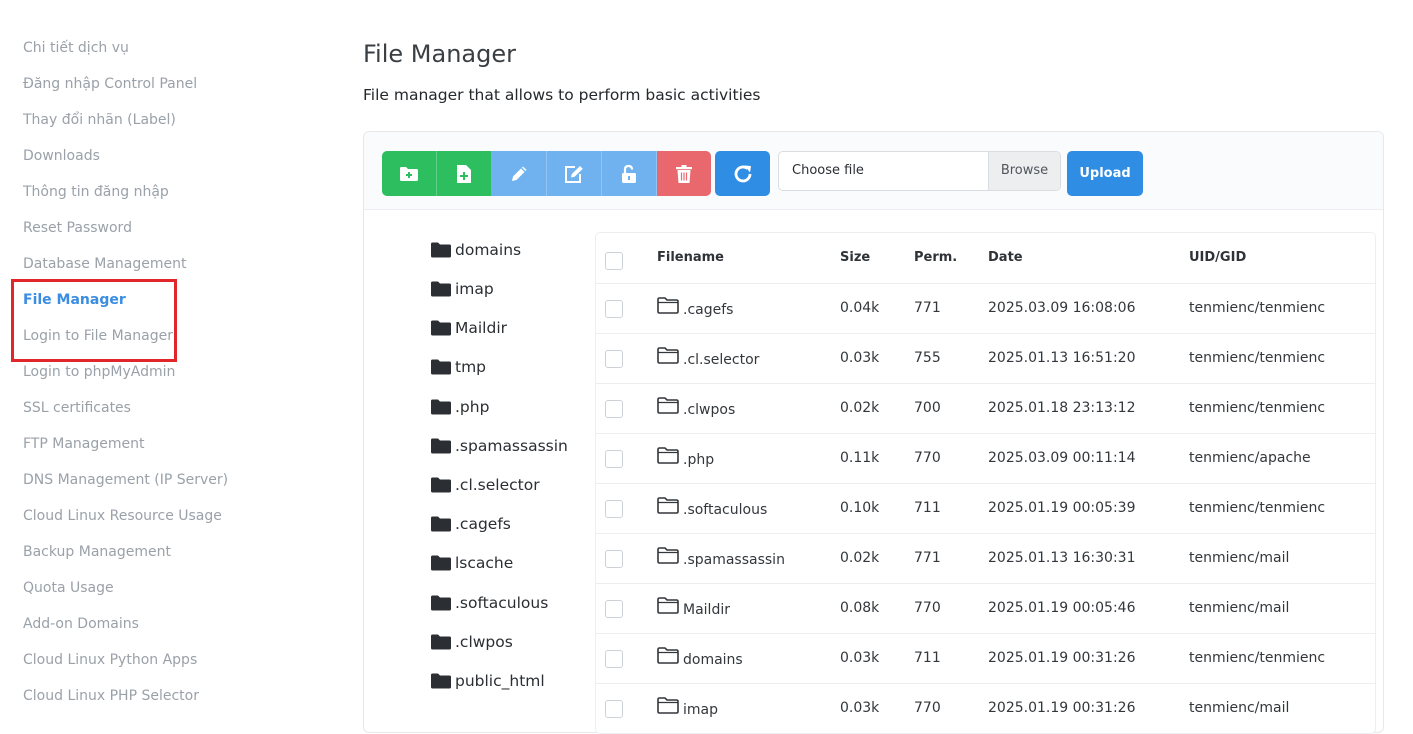 This screenshot has height=734, width=1413. Describe the element at coordinates (76, 48) in the screenshot. I see `sidebar-item-service-details: Chi tiết dịch vụ` at that location.